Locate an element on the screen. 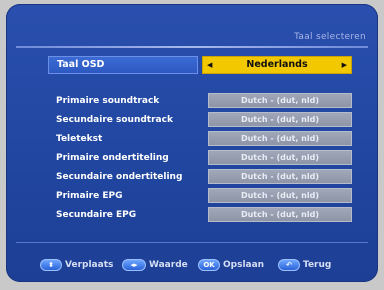  hint-save-label: Opslaan is located at coordinates (244, 265).